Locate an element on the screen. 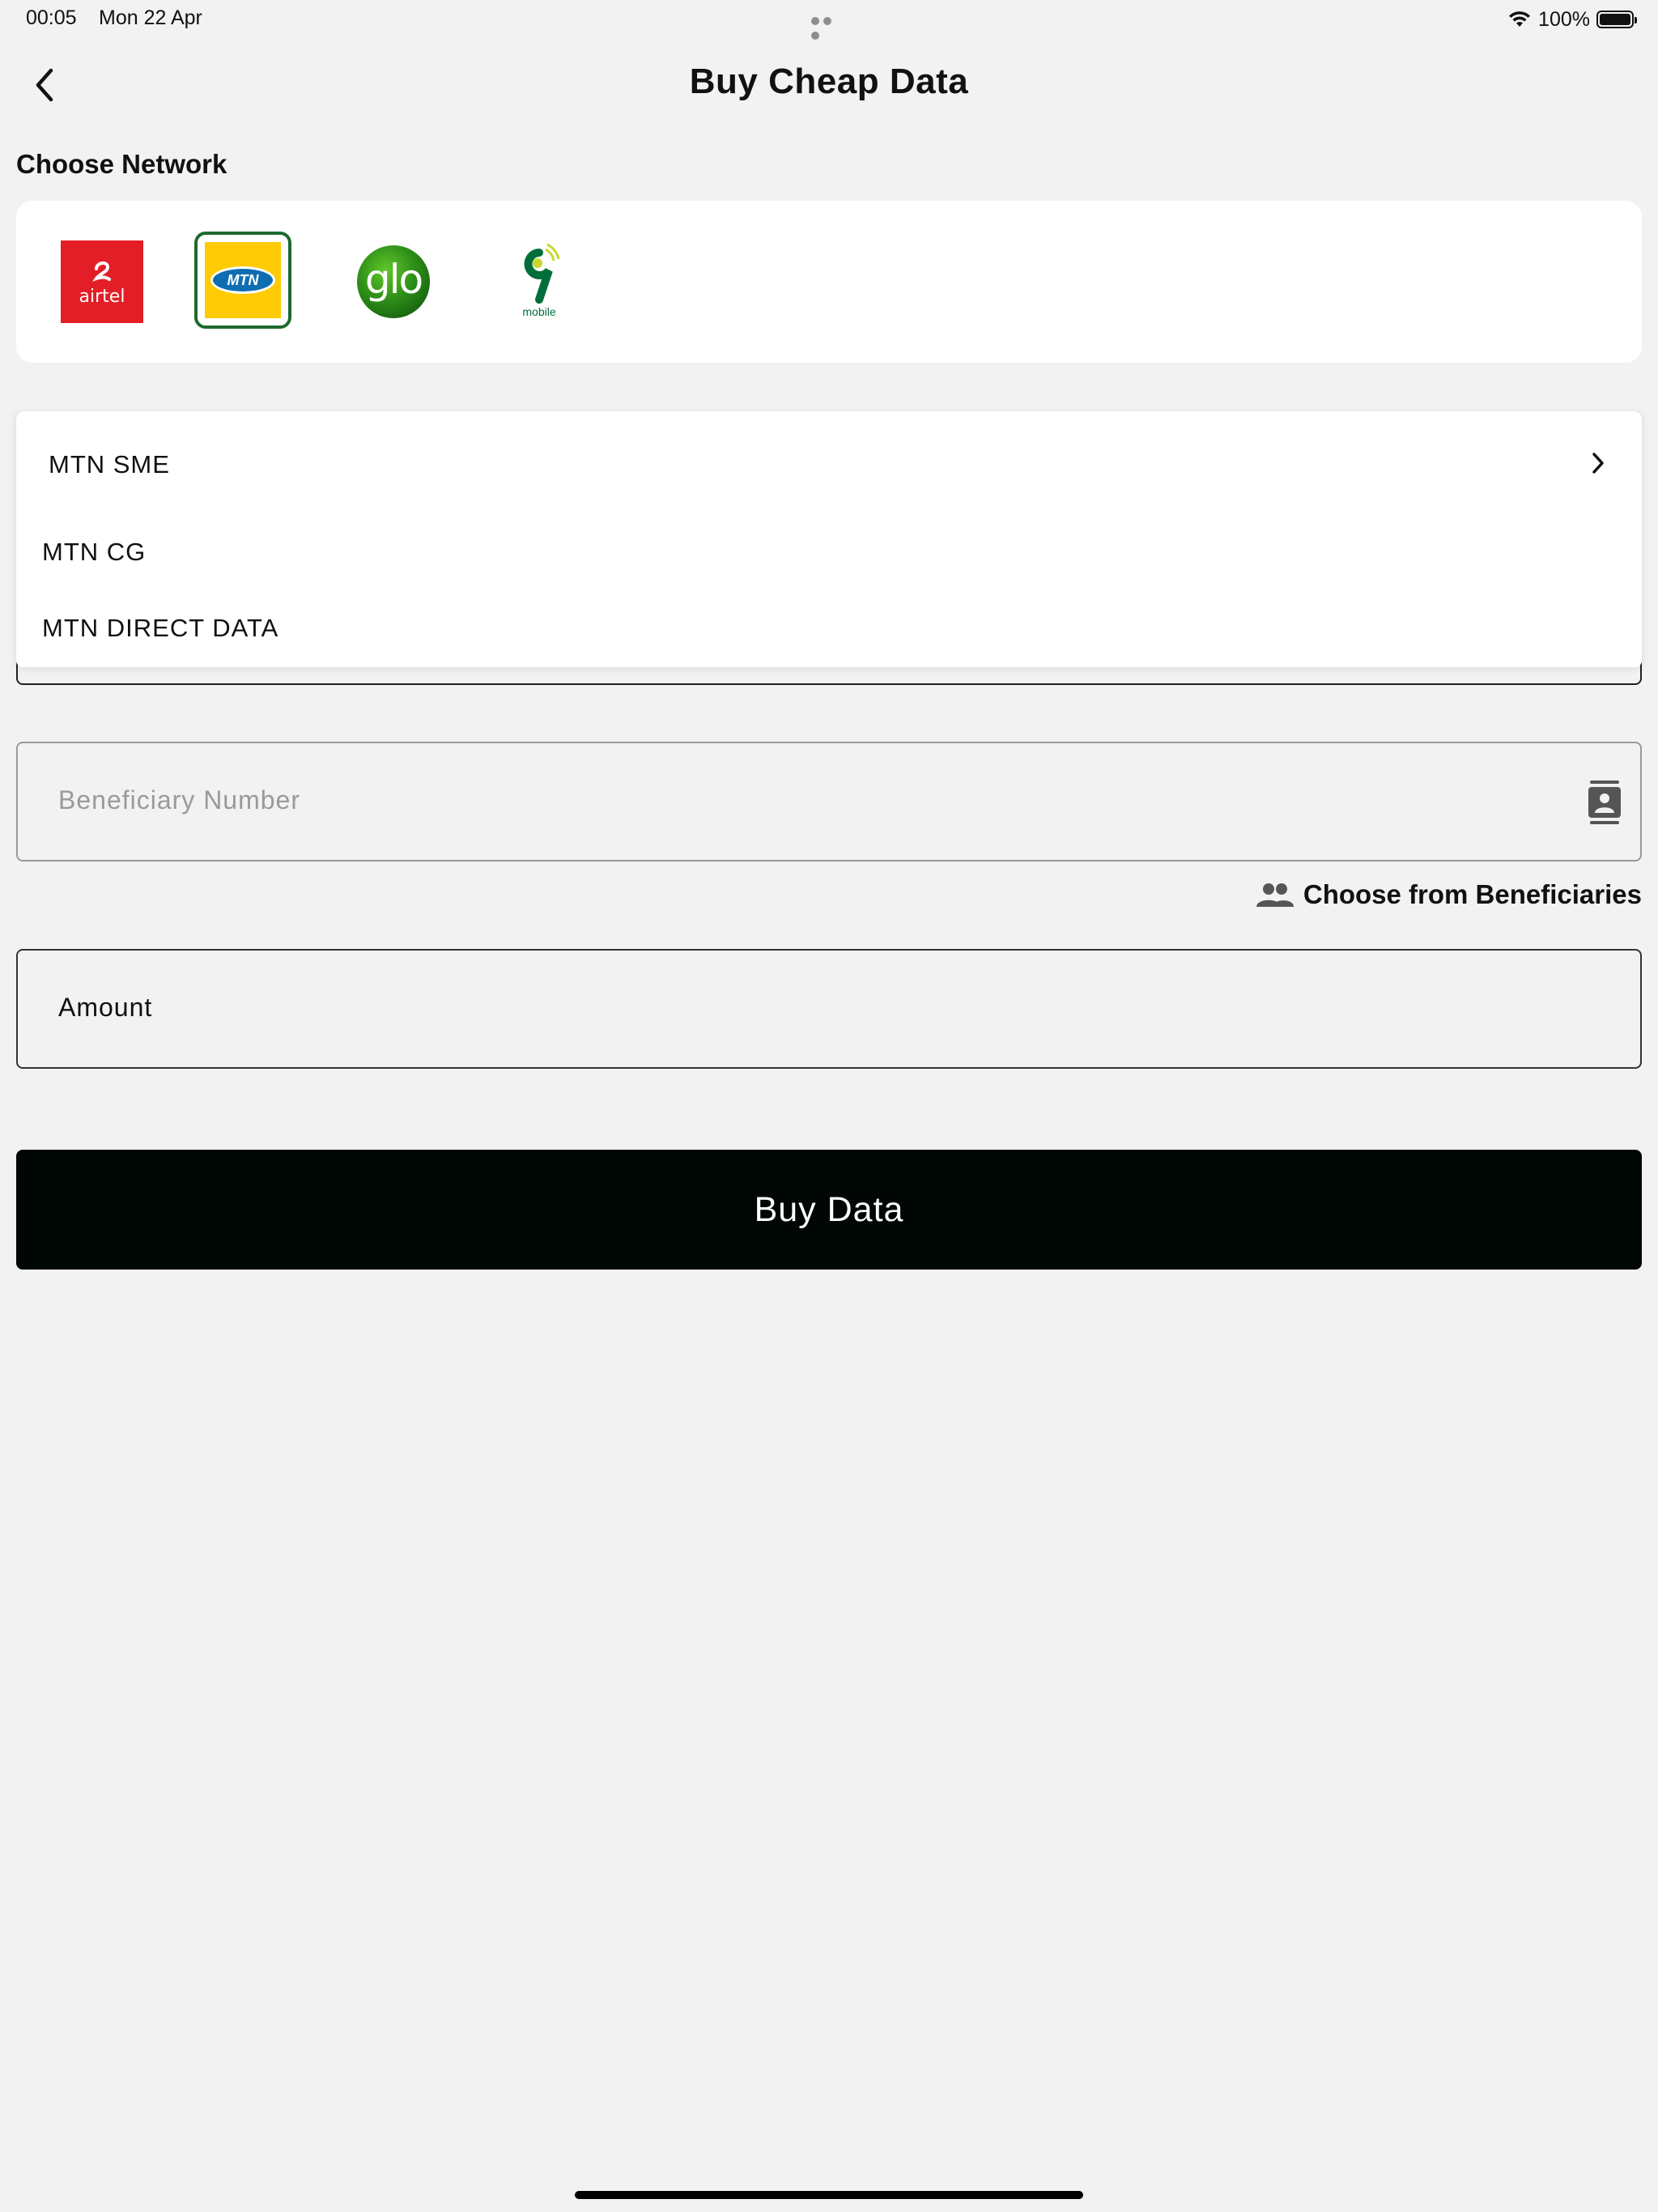  network-option-9mobile: mobile is located at coordinates (539, 282).